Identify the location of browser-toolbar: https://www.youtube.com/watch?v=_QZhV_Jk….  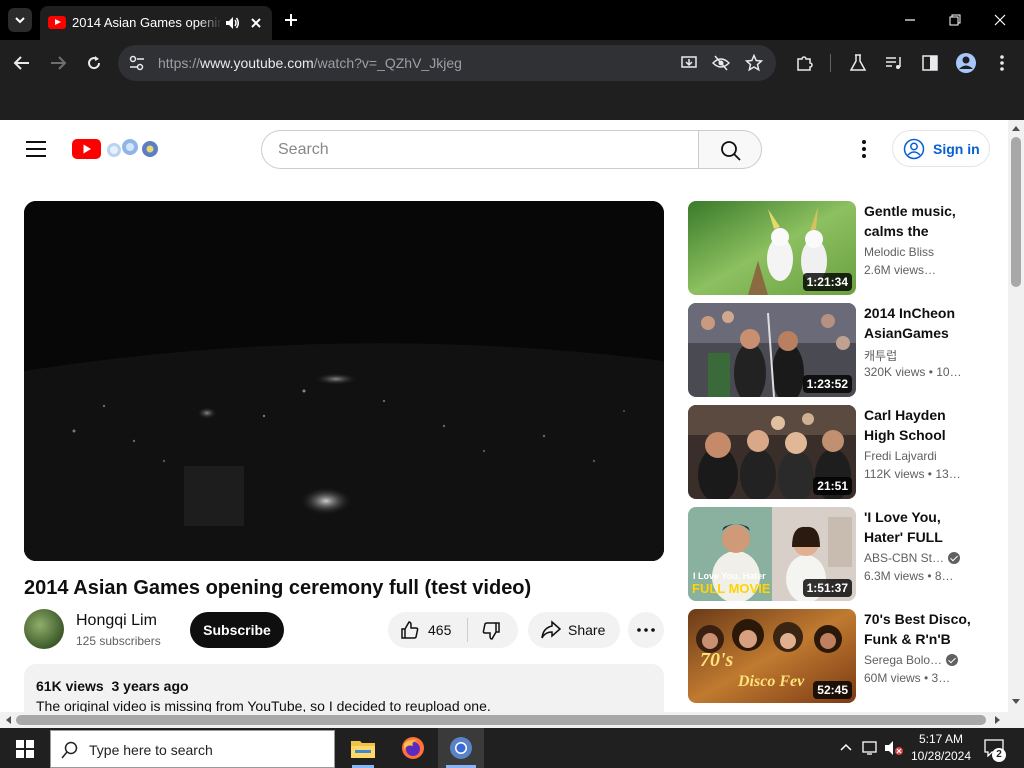
(512, 63).